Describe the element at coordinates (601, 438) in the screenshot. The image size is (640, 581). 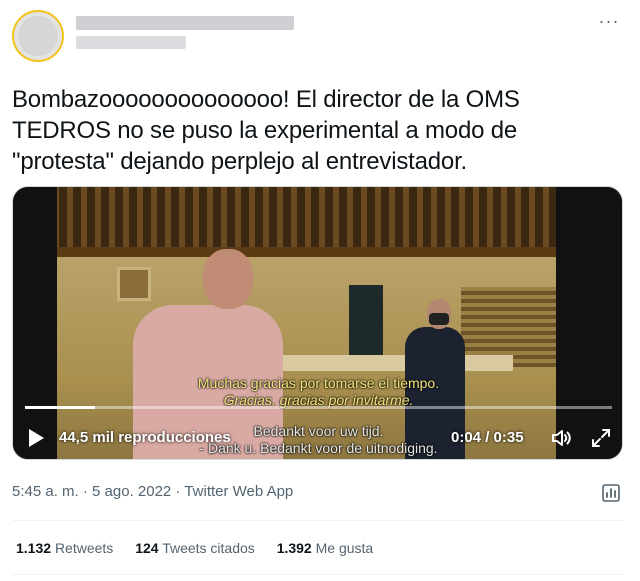
I see `fullscreen-icon` at that location.